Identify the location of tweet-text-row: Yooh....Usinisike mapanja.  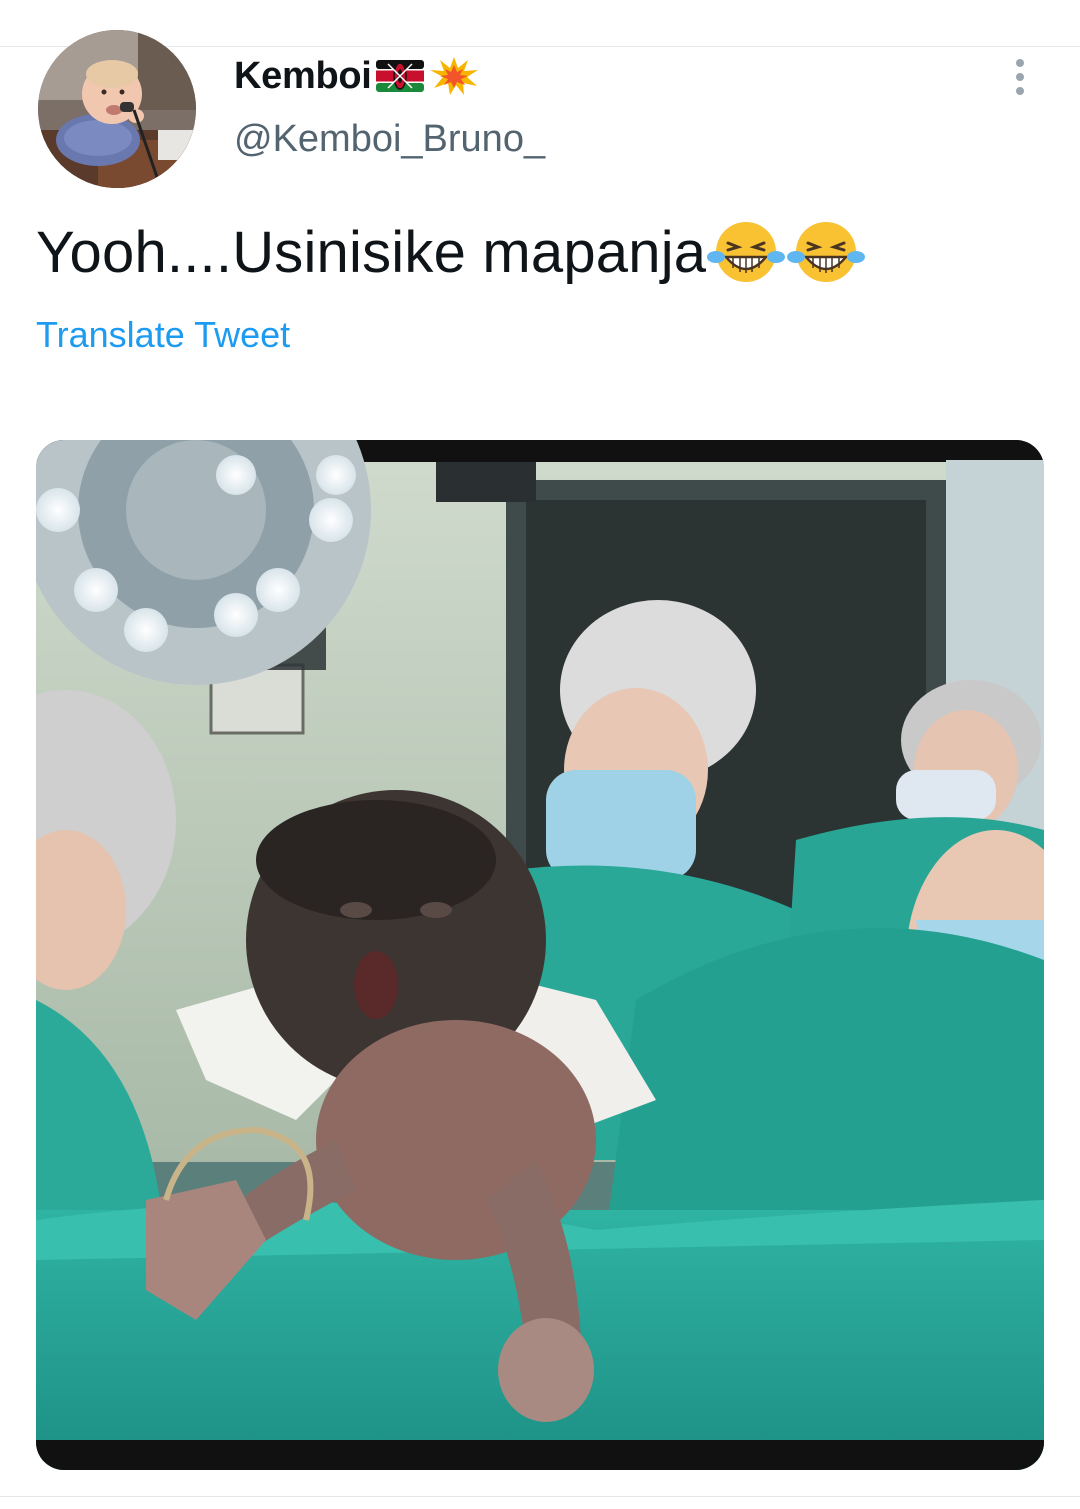
(451, 252).